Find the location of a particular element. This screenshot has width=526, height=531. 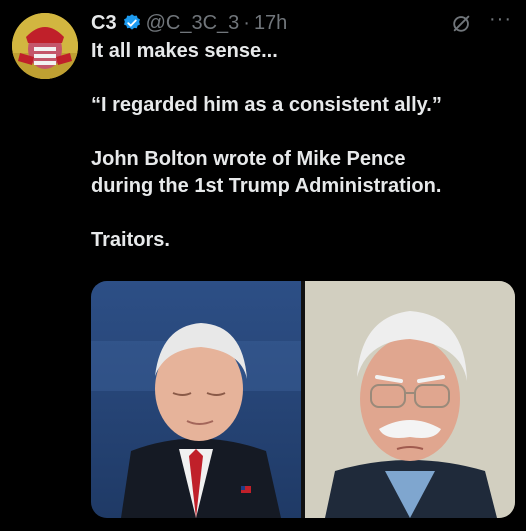

verified-badge-icon is located at coordinates (132, 23).